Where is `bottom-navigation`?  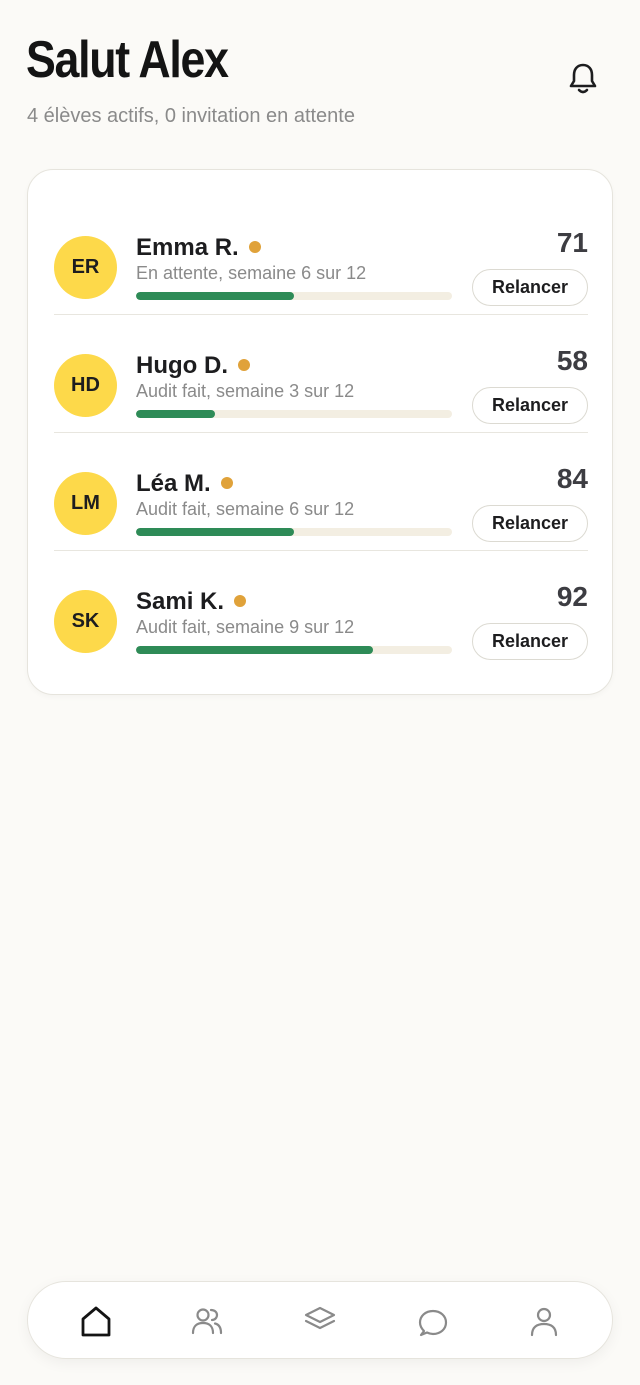 bottom-navigation is located at coordinates (320, 1320).